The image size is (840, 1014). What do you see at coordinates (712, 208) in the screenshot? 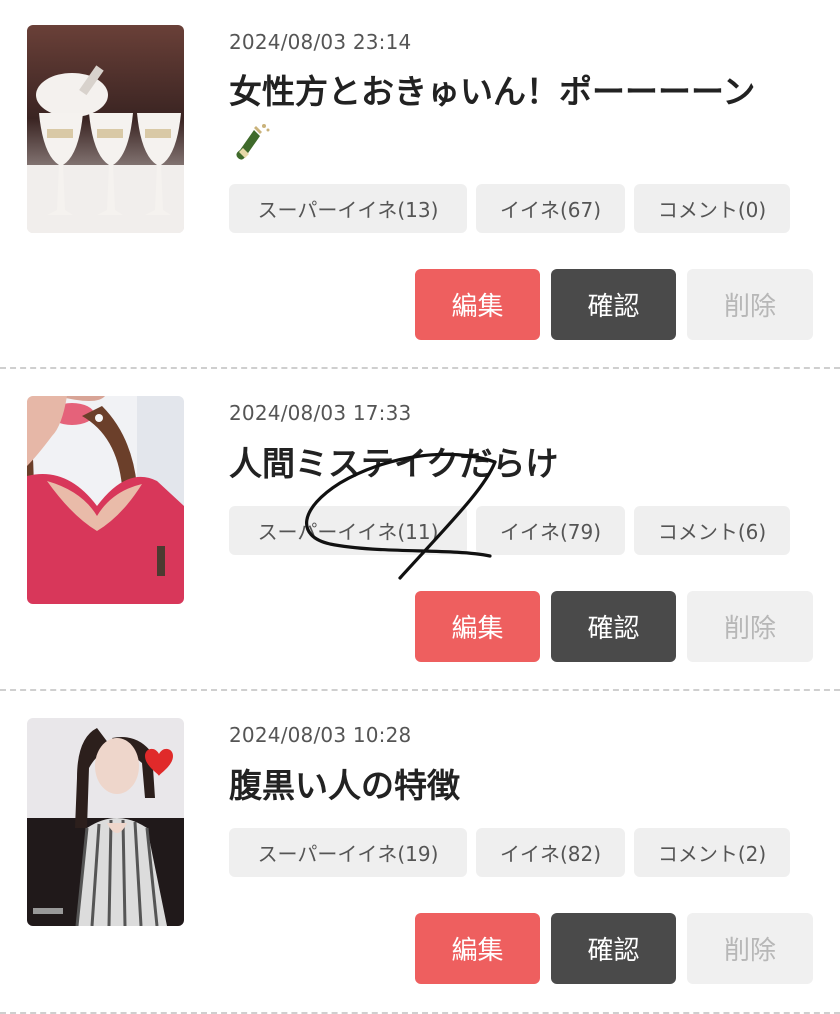
I see `comment-chip: コメント(0)` at bounding box center [712, 208].